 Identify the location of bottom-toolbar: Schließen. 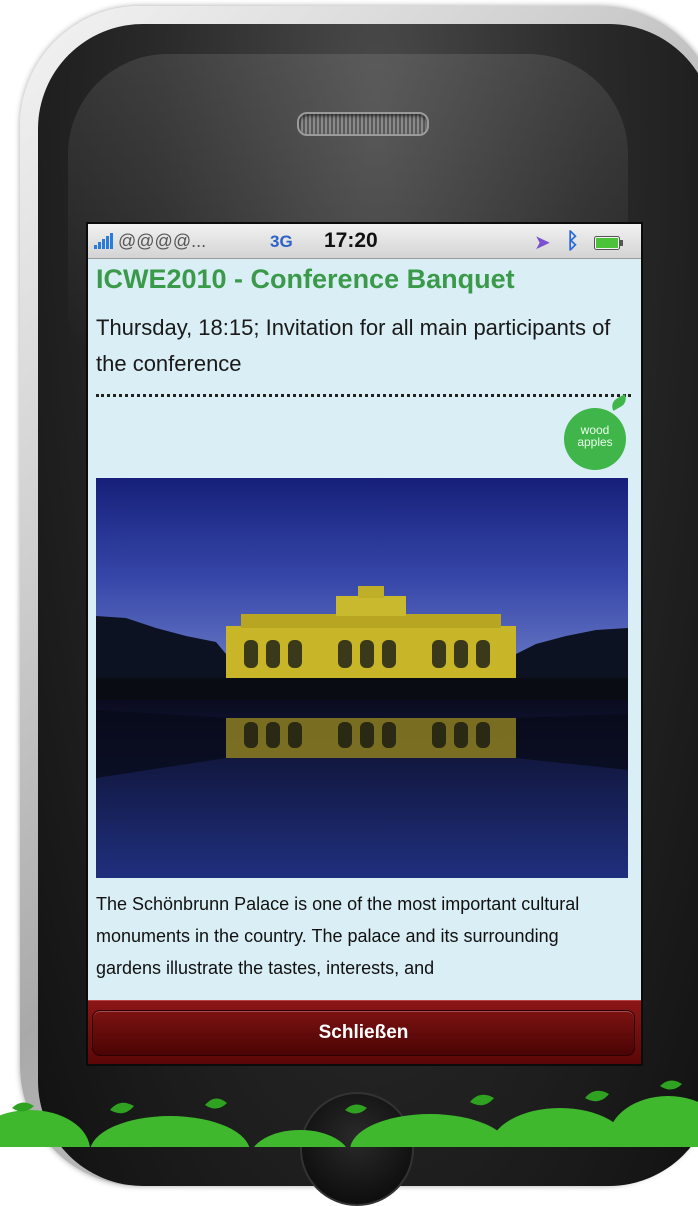
(364, 1032).